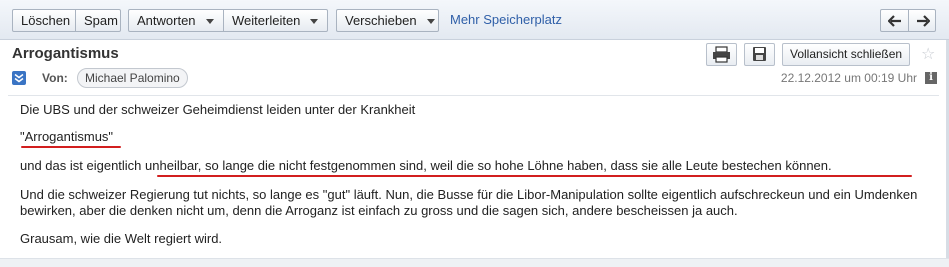 This screenshot has height=267, width=949. Describe the element at coordinates (506, 19) in the screenshot. I see `more-storage-link: Mehr Speicherplatz` at that location.